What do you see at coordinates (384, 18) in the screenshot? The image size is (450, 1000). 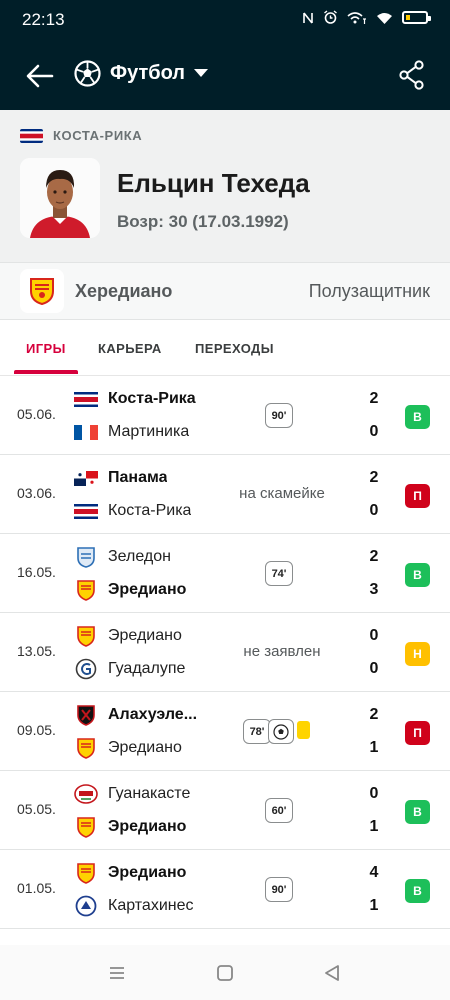 I see `wifi-icon` at bounding box center [384, 18].